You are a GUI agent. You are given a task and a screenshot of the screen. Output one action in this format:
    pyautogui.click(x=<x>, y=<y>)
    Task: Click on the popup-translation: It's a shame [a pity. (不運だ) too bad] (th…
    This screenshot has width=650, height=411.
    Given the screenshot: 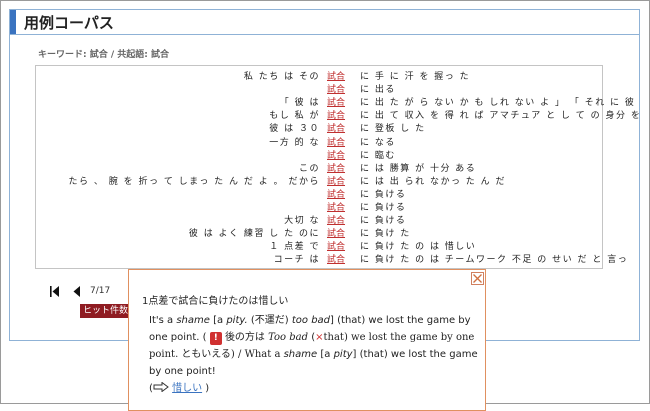 What is the action you would take?
    pyautogui.click(x=313, y=354)
    